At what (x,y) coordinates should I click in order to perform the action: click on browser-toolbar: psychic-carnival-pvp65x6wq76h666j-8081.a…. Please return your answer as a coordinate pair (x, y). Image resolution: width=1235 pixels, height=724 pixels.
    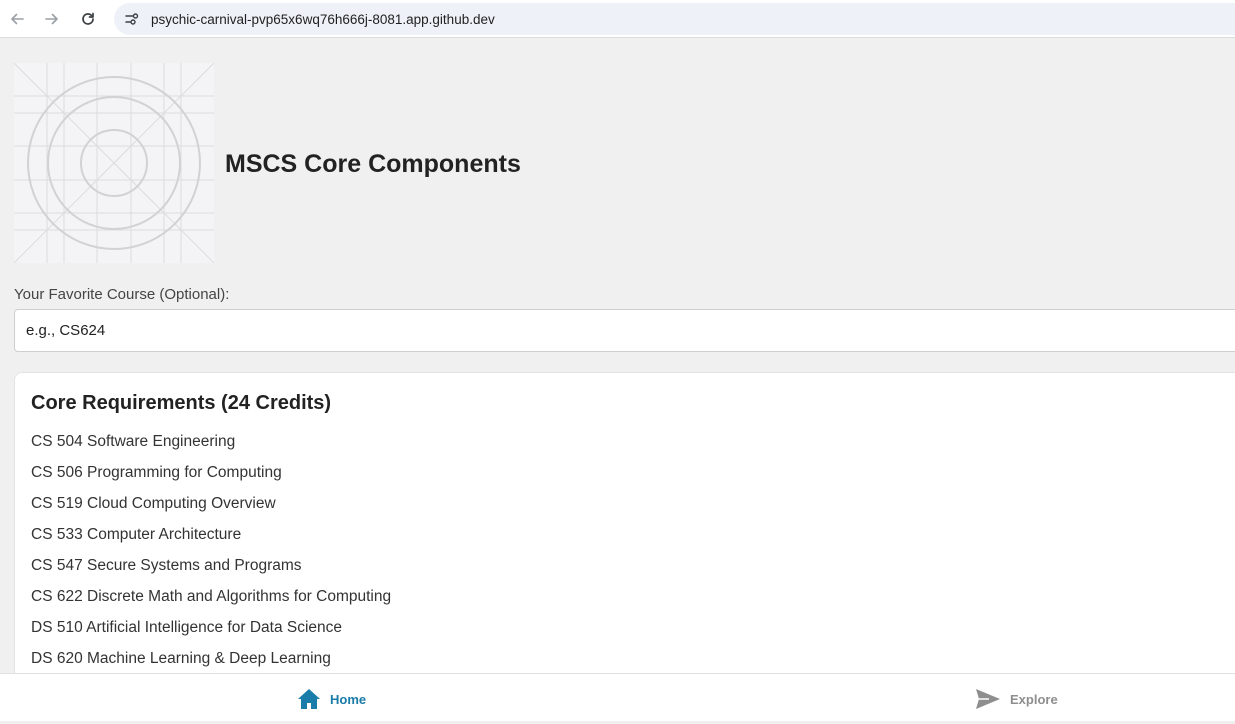
    Looking at the image, I should click on (617, 19).